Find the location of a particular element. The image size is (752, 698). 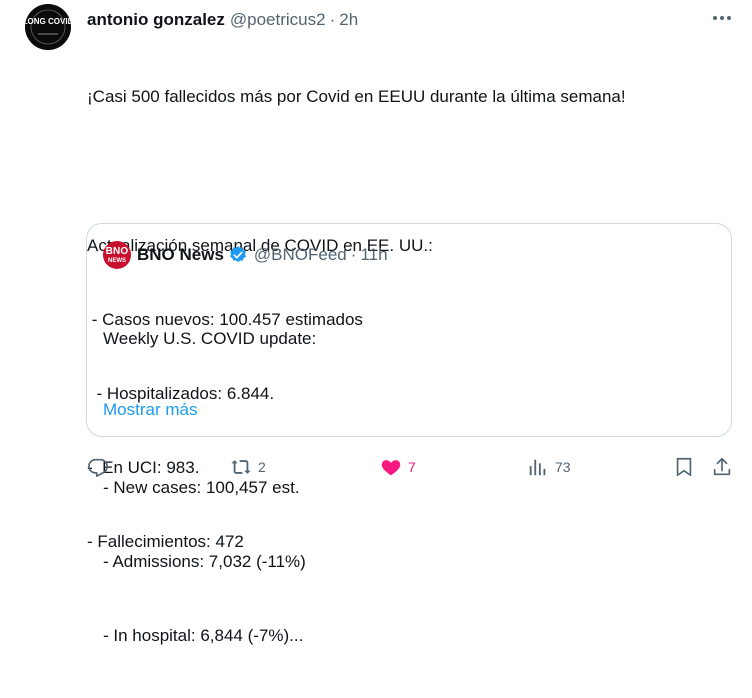

retweet-button: 2 is located at coordinates (248, 467).